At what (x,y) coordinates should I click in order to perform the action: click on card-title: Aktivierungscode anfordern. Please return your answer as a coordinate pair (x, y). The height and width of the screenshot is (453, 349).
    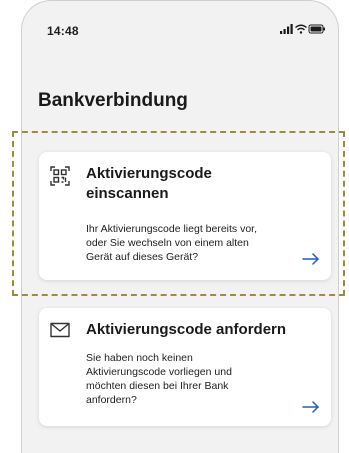
    Looking at the image, I should click on (186, 329).